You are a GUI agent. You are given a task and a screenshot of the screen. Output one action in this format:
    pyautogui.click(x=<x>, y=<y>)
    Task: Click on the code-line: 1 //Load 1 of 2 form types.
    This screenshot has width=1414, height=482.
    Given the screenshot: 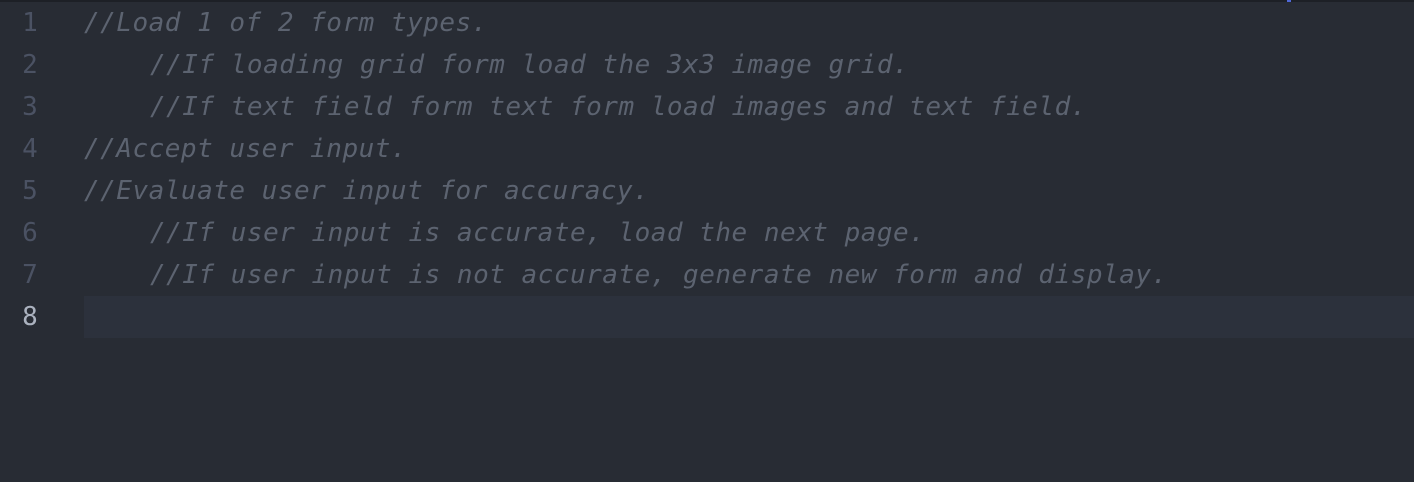 What is the action you would take?
    pyautogui.click(x=707, y=23)
    